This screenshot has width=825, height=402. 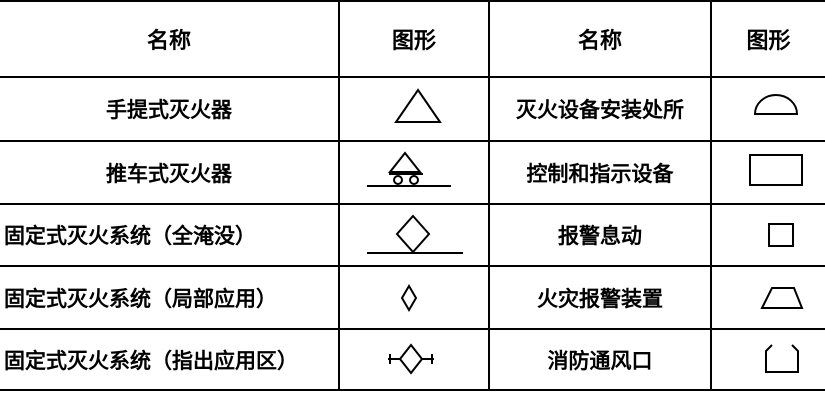 I want to click on header-shape-2: 图形, so click(x=768, y=41).